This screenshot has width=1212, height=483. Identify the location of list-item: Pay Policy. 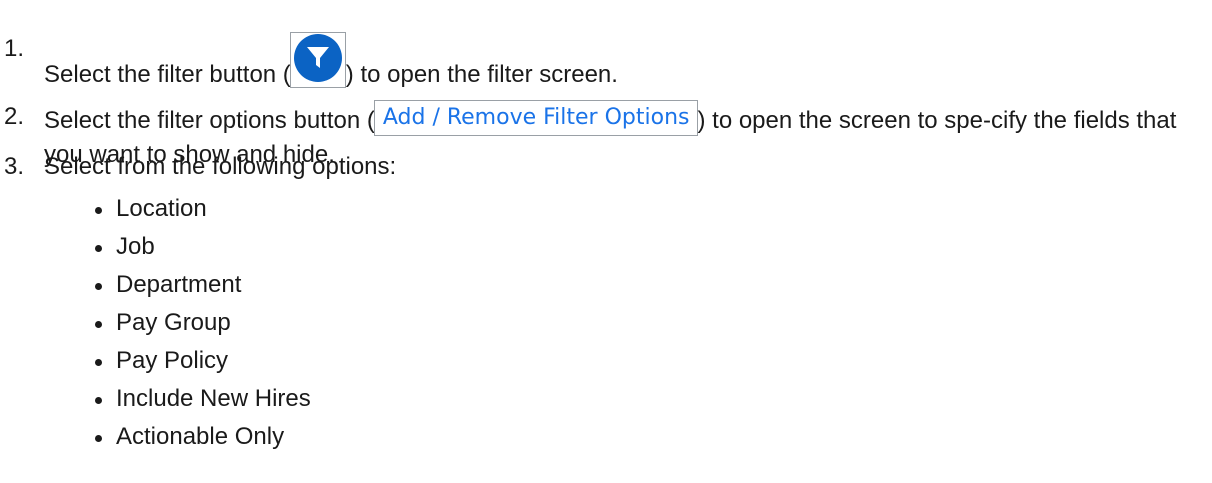
(199, 361).